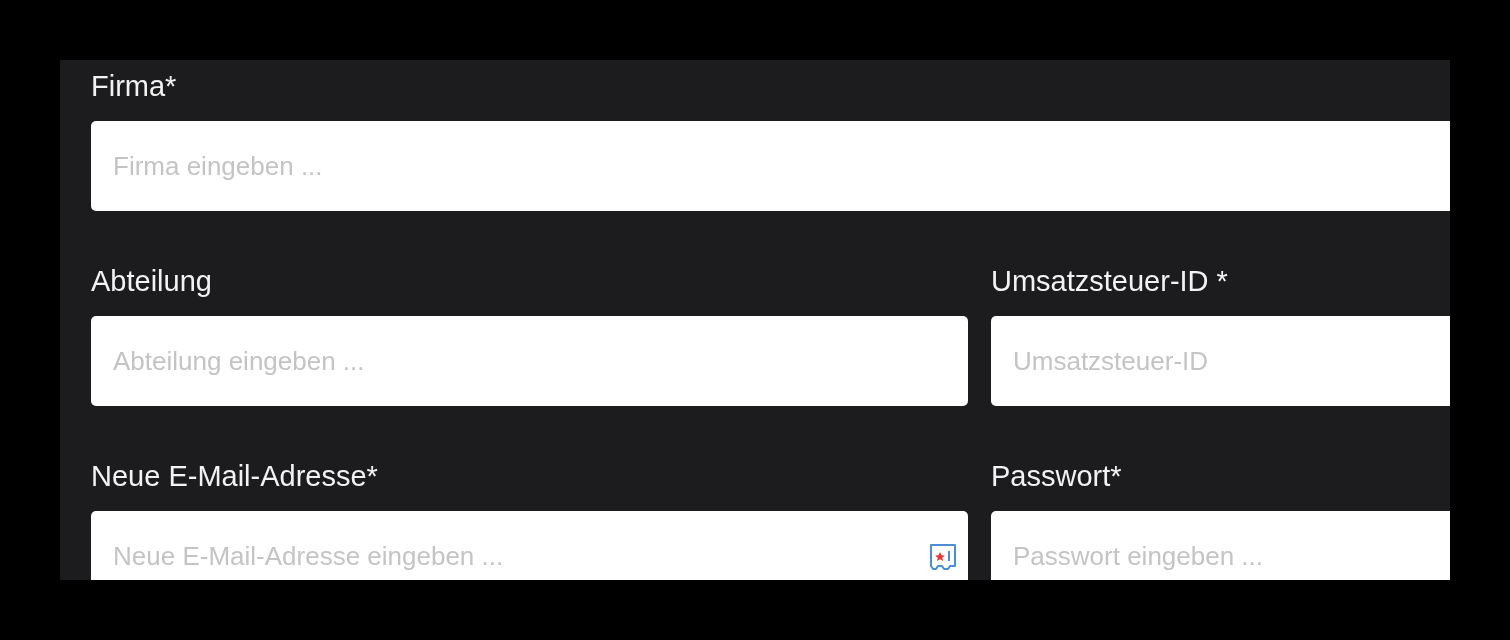 The image size is (1510, 640). What do you see at coordinates (151, 281) in the screenshot?
I see `field-label: Abteilung` at bounding box center [151, 281].